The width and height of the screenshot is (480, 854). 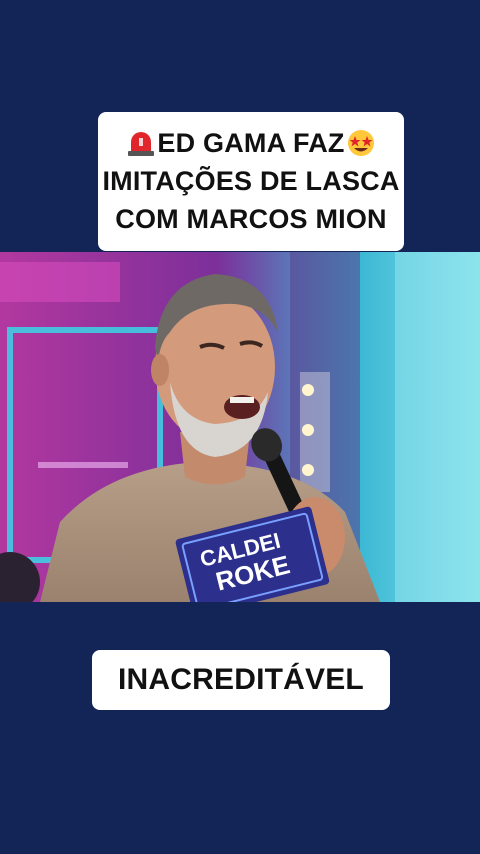 What do you see at coordinates (251, 219) in the screenshot?
I see `caption-line-3: COM MARCOS MION` at bounding box center [251, 219].